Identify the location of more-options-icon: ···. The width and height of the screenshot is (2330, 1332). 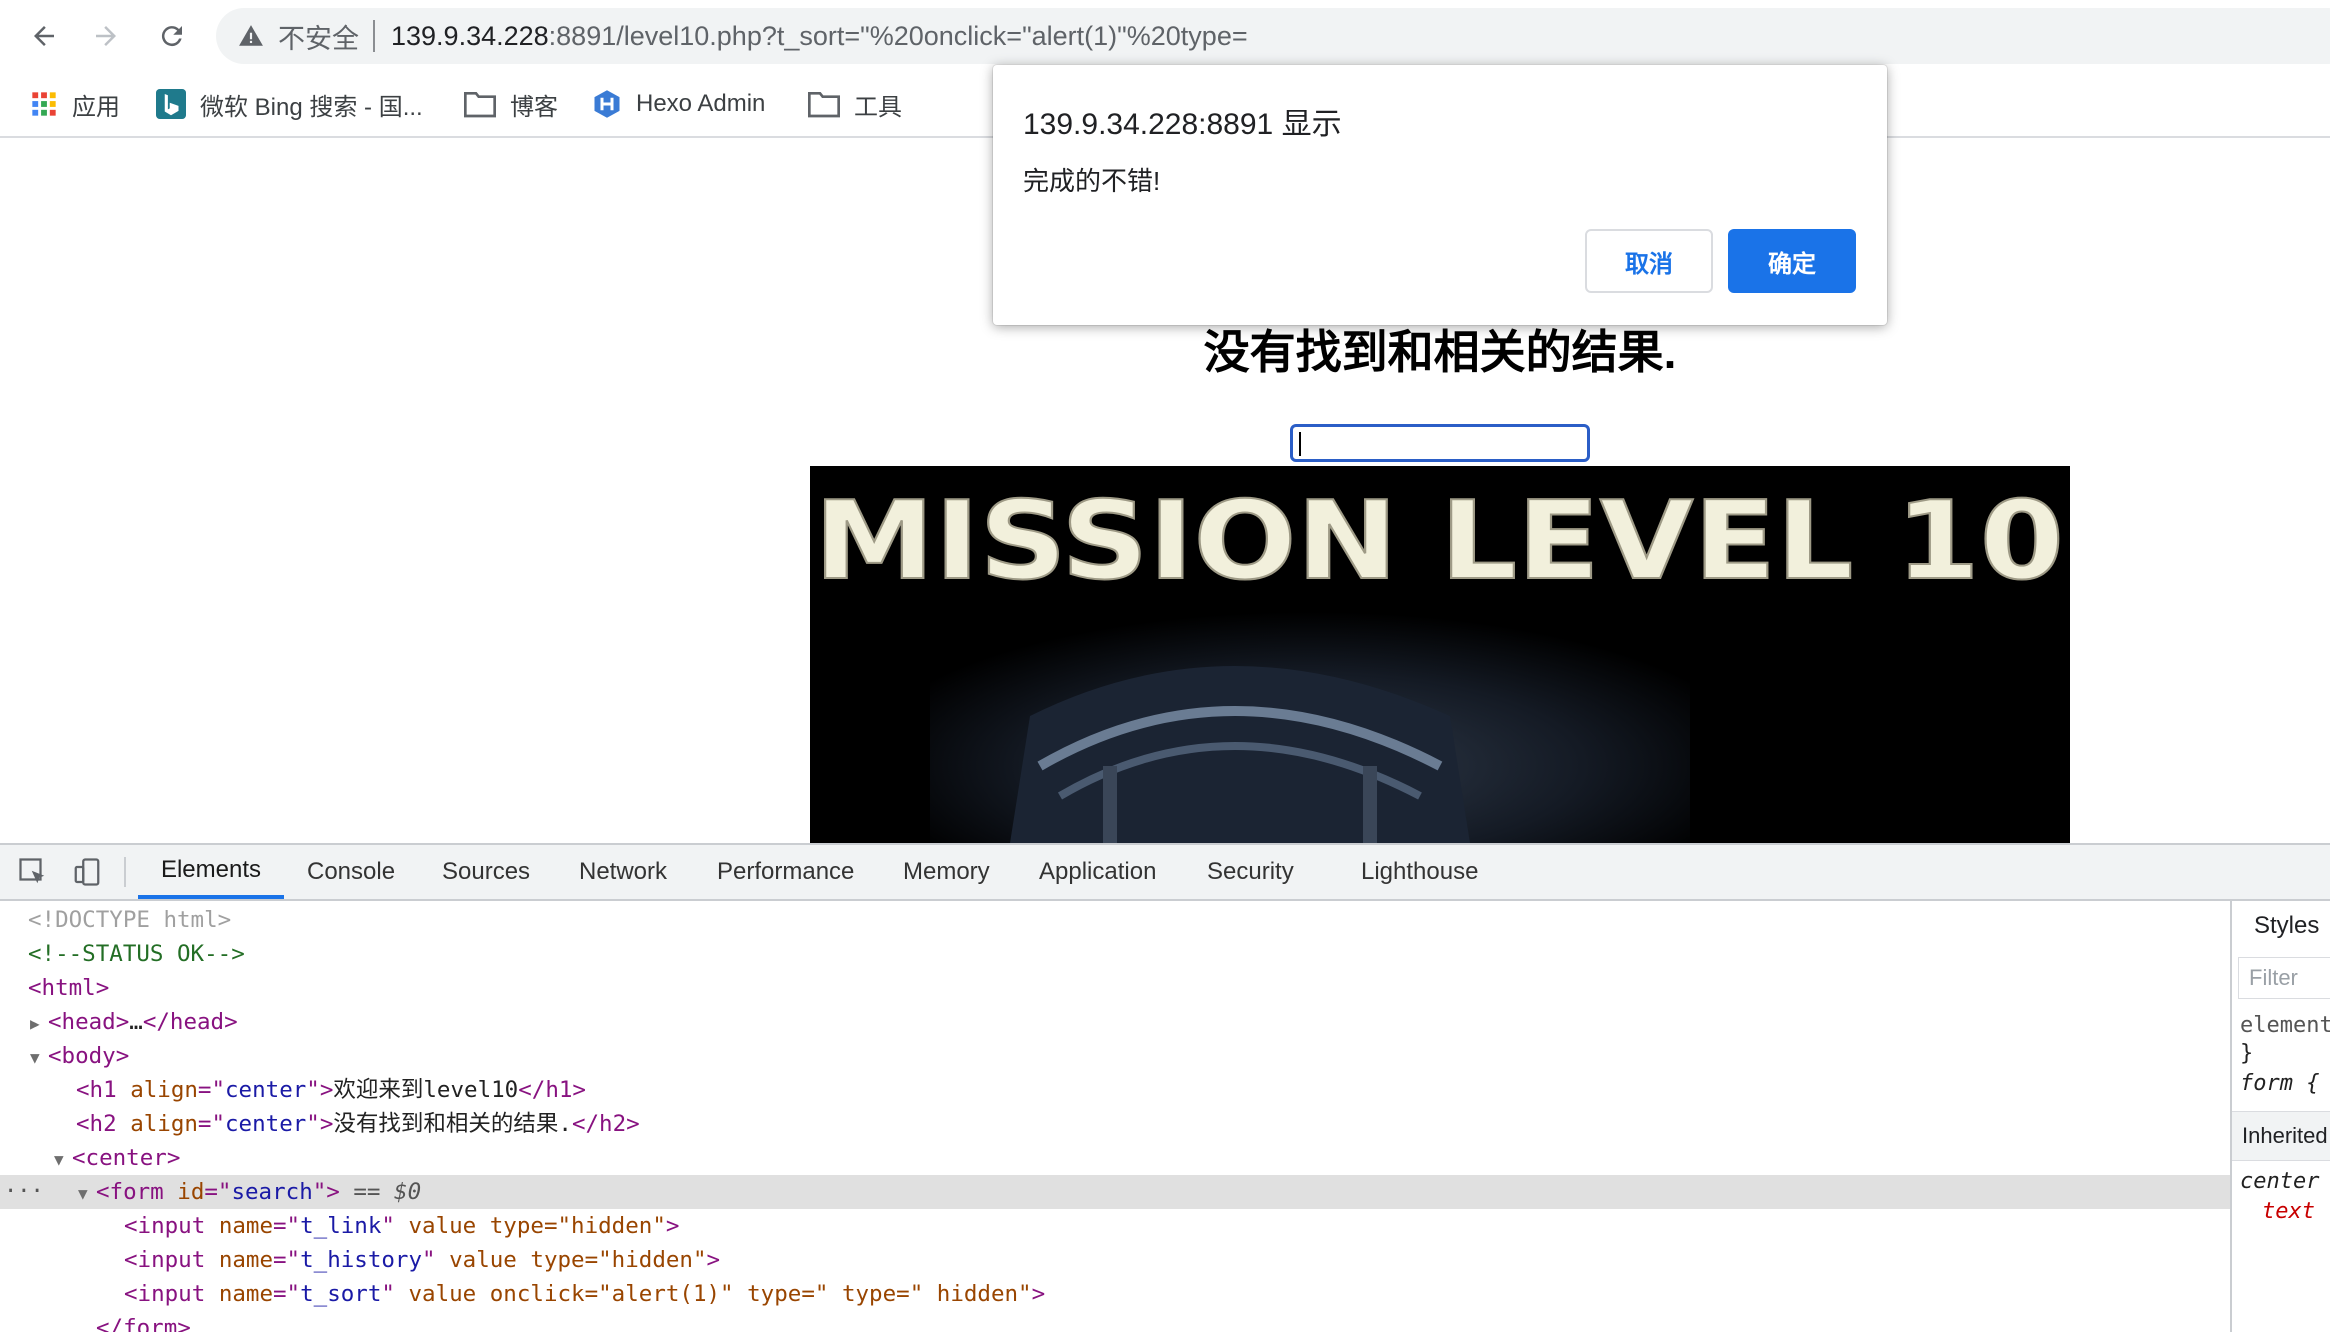
(24, 1192).